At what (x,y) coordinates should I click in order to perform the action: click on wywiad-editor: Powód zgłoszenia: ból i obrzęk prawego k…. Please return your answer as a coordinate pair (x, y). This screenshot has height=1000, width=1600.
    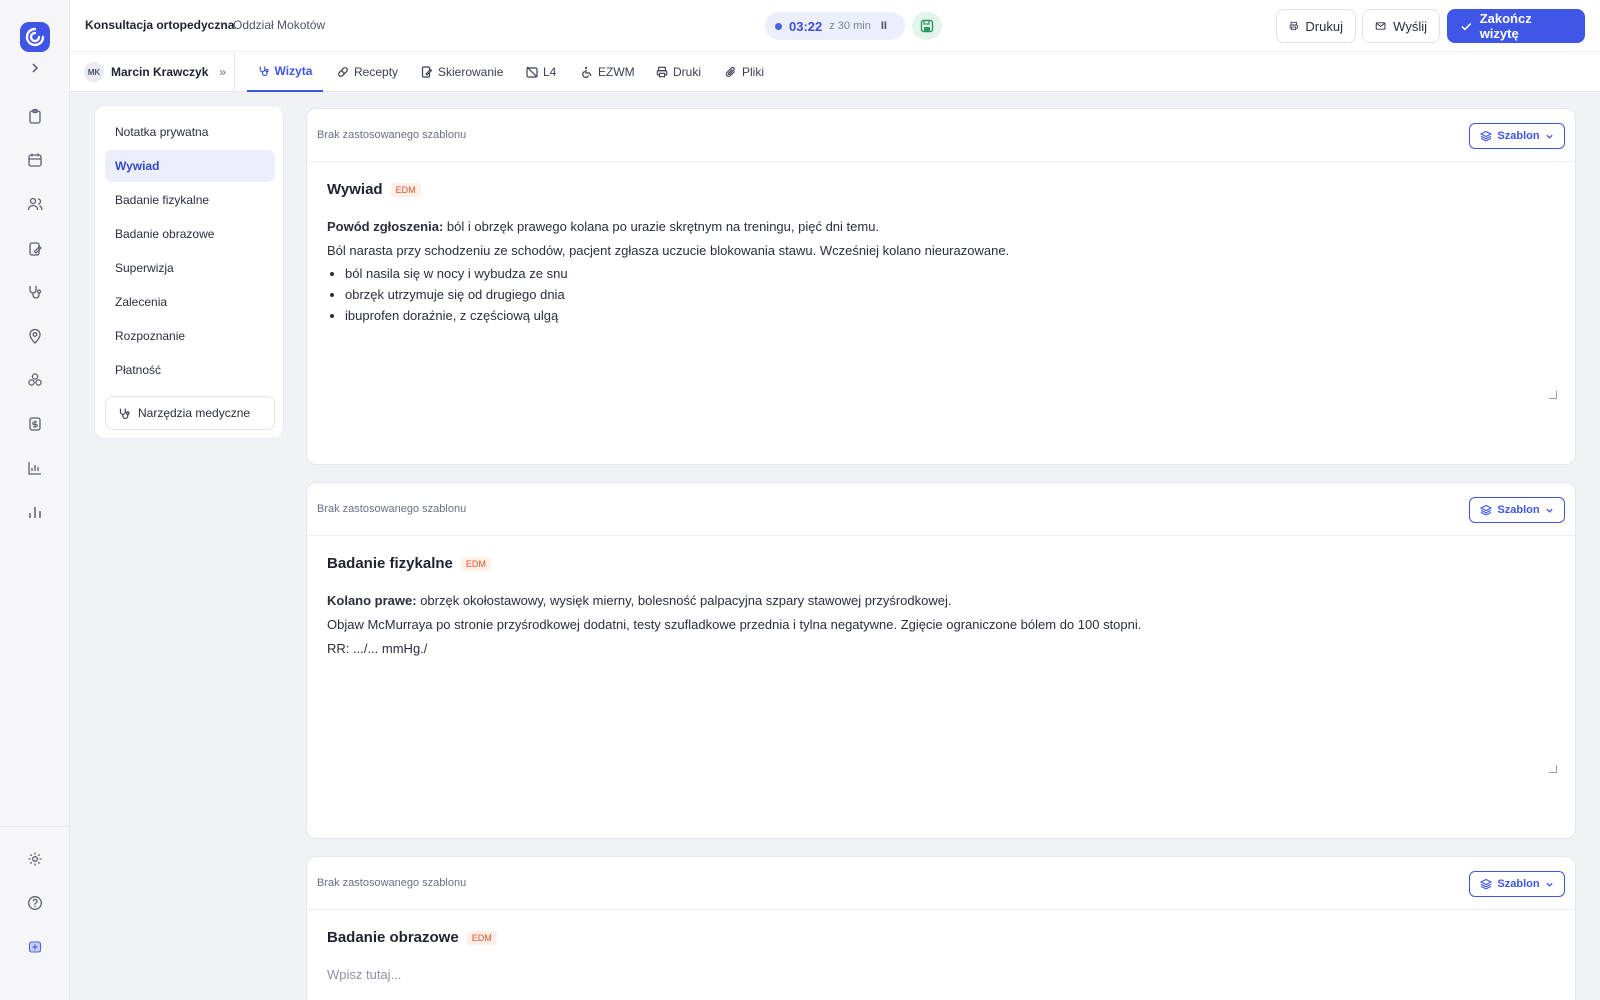
    Looking at the image, I should click on (941, 270).